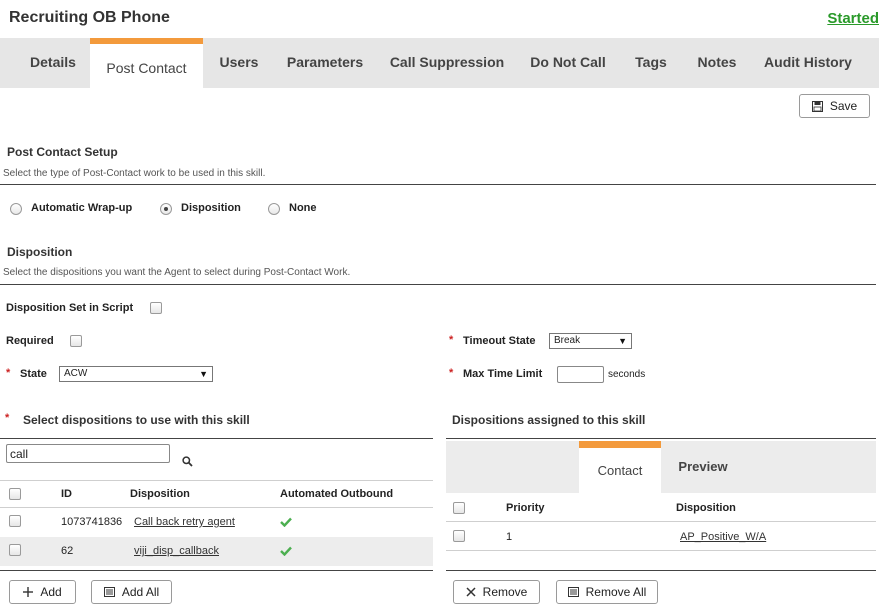 Image resolution: width=879 pixels, height=610 pixels. I want to click on table-row: 1073741836 Call back retry agent, so click(216, 522).